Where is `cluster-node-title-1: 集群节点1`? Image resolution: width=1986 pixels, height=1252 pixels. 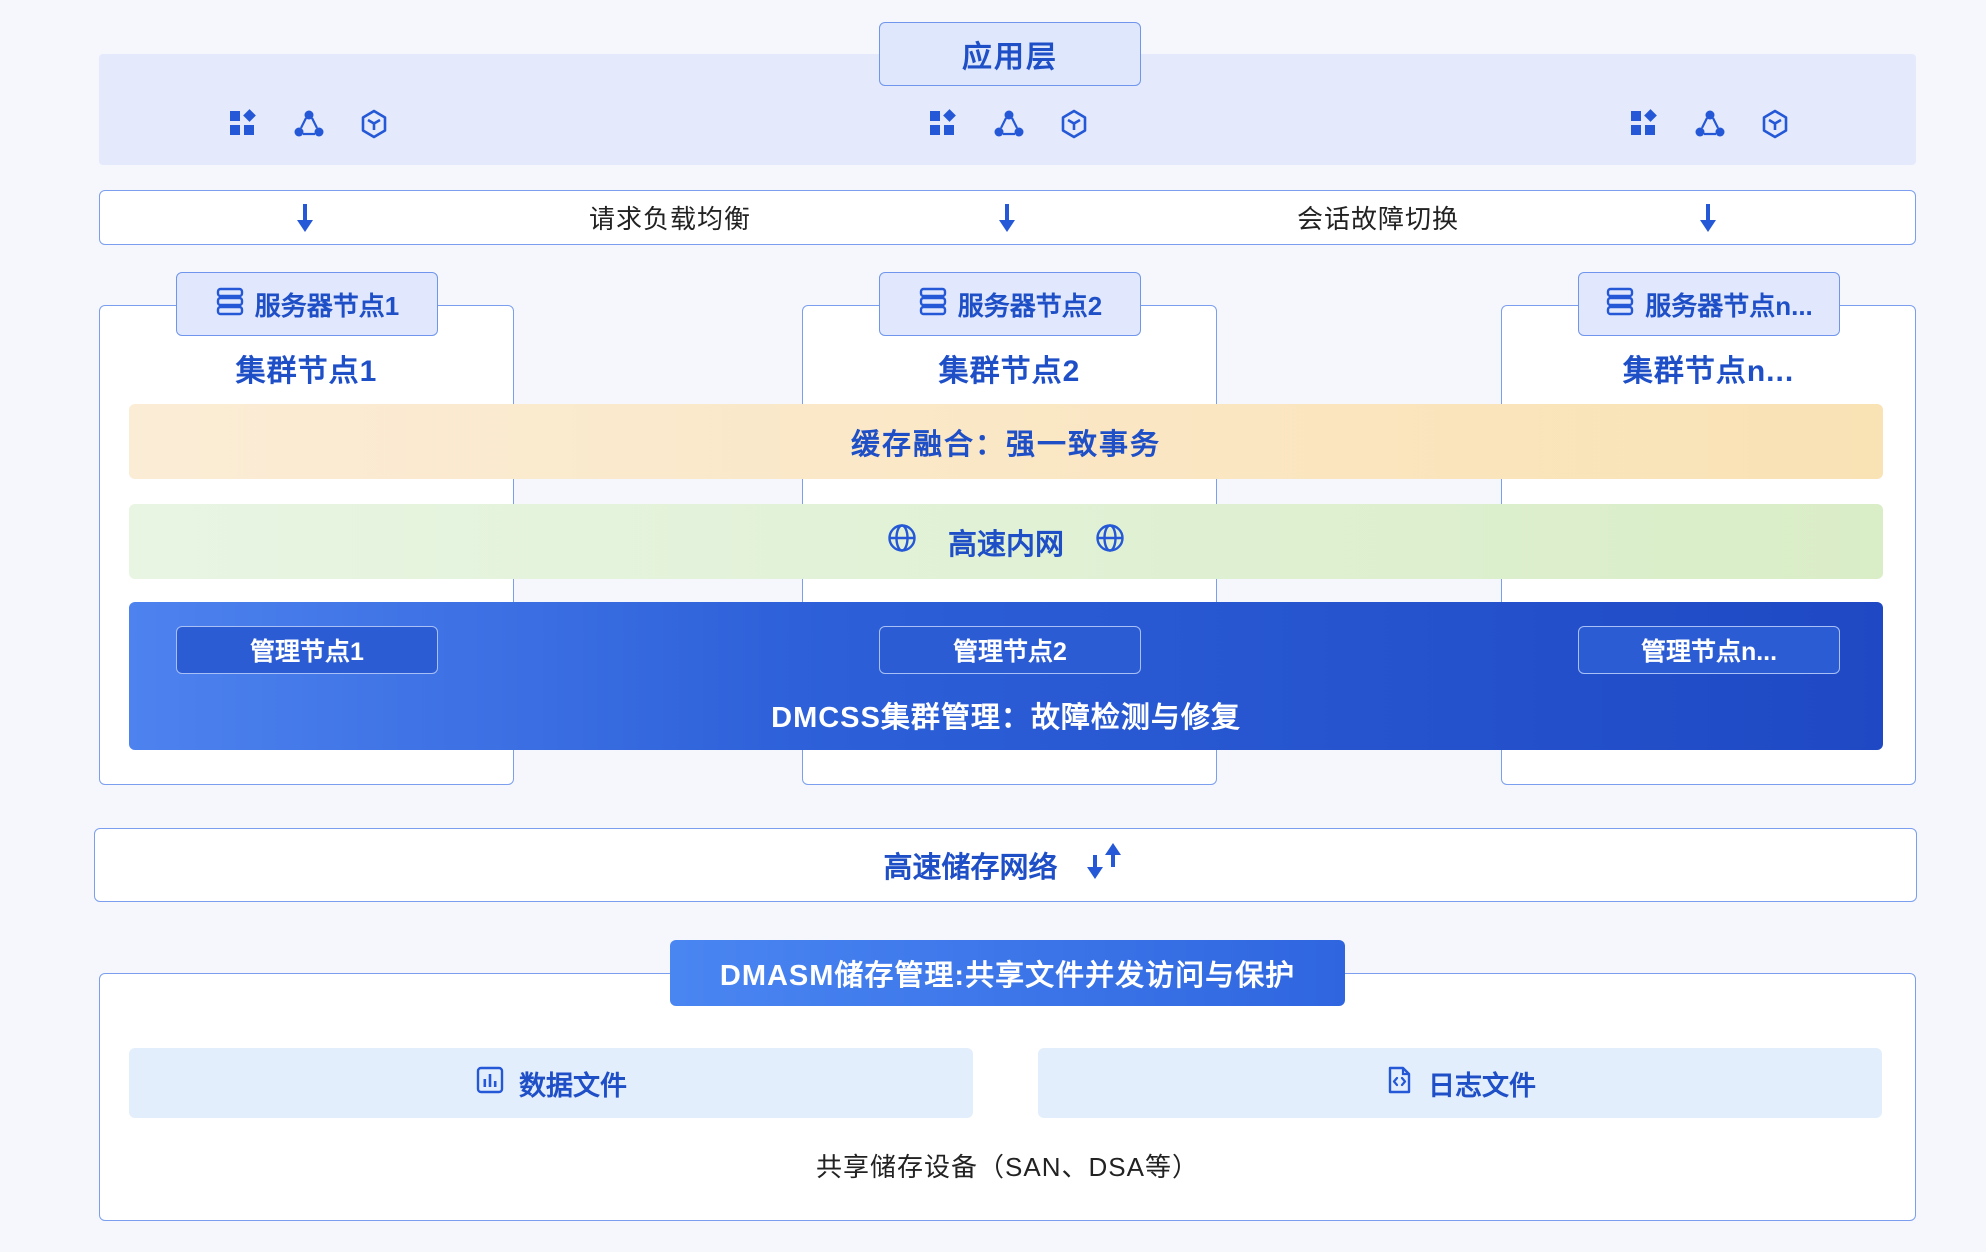 cluster-node-title-1: 集群节点1 is located at coordinates (306, 371).